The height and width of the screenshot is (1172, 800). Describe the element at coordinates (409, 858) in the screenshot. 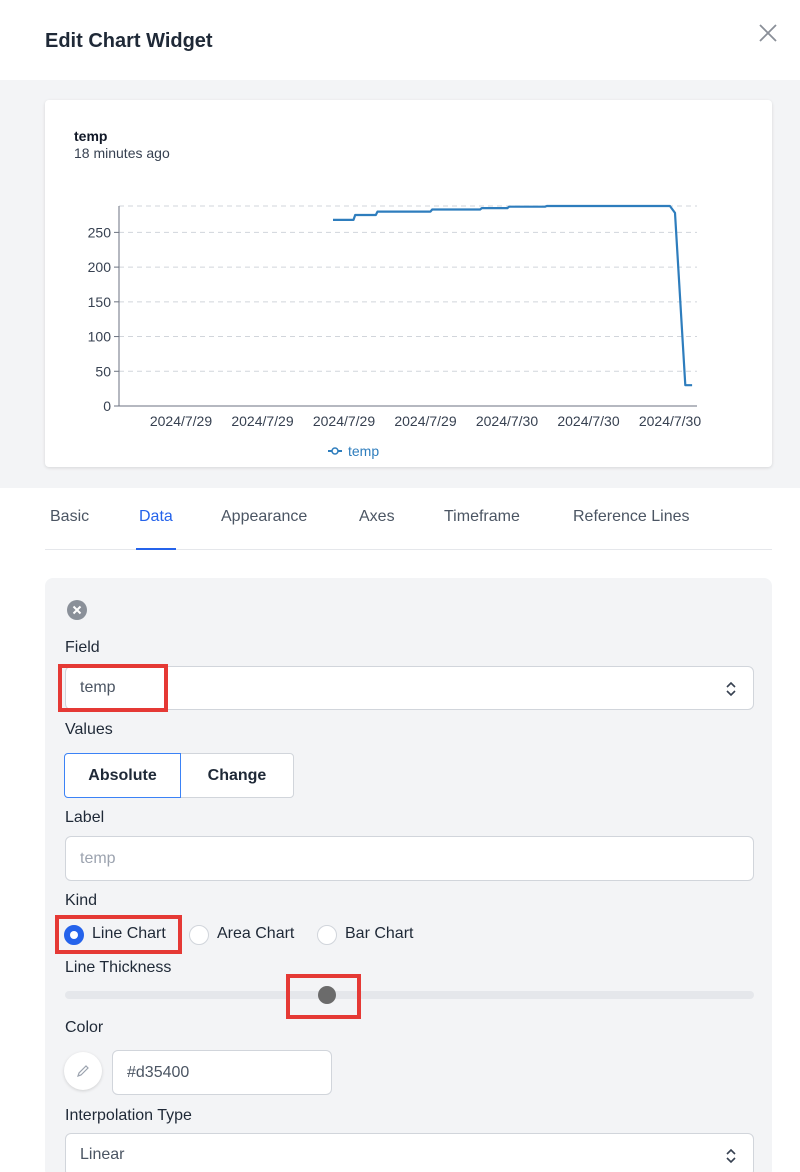

I see `label-input: temp` at that location.